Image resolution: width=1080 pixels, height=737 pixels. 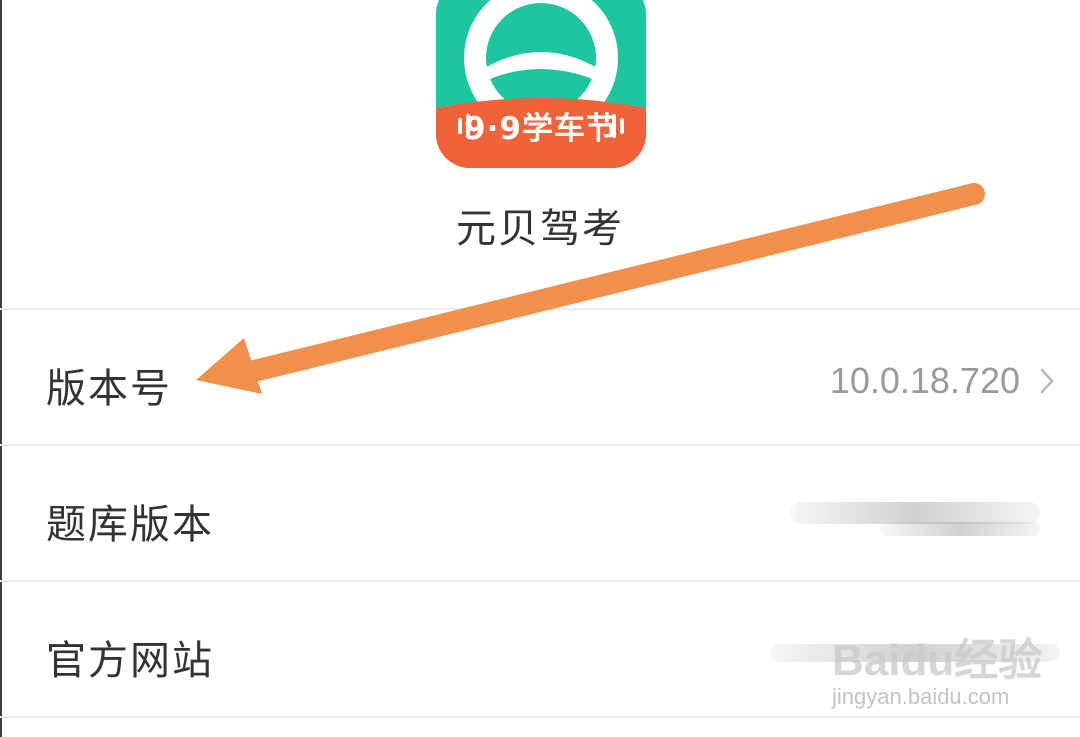 What do you see at coordinates (921, 696) in the screenshot?
I see `watermark-url: jingyan.baidu.com` at bounding box center [921, 696].